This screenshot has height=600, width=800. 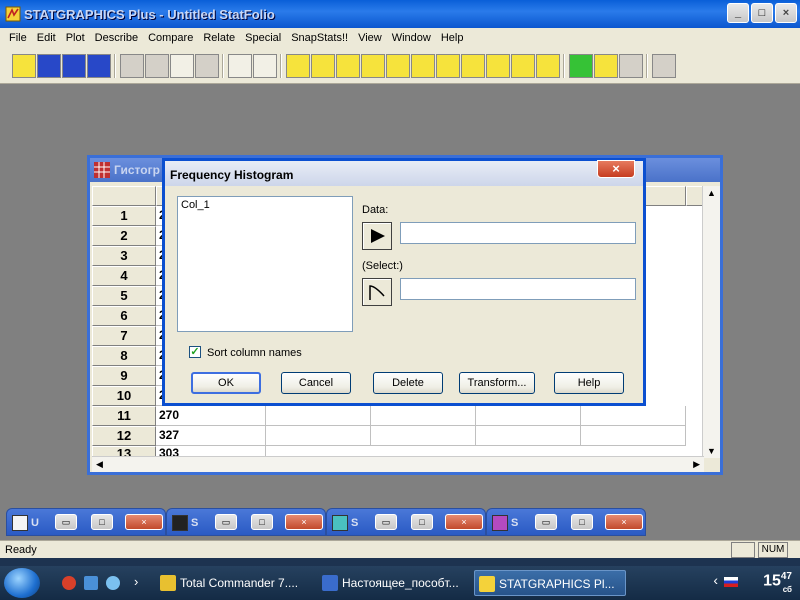 What do you see at coordinates (377, 292) in the screenshot?
I see `select-picker-button` at bounding box center [377, 292].